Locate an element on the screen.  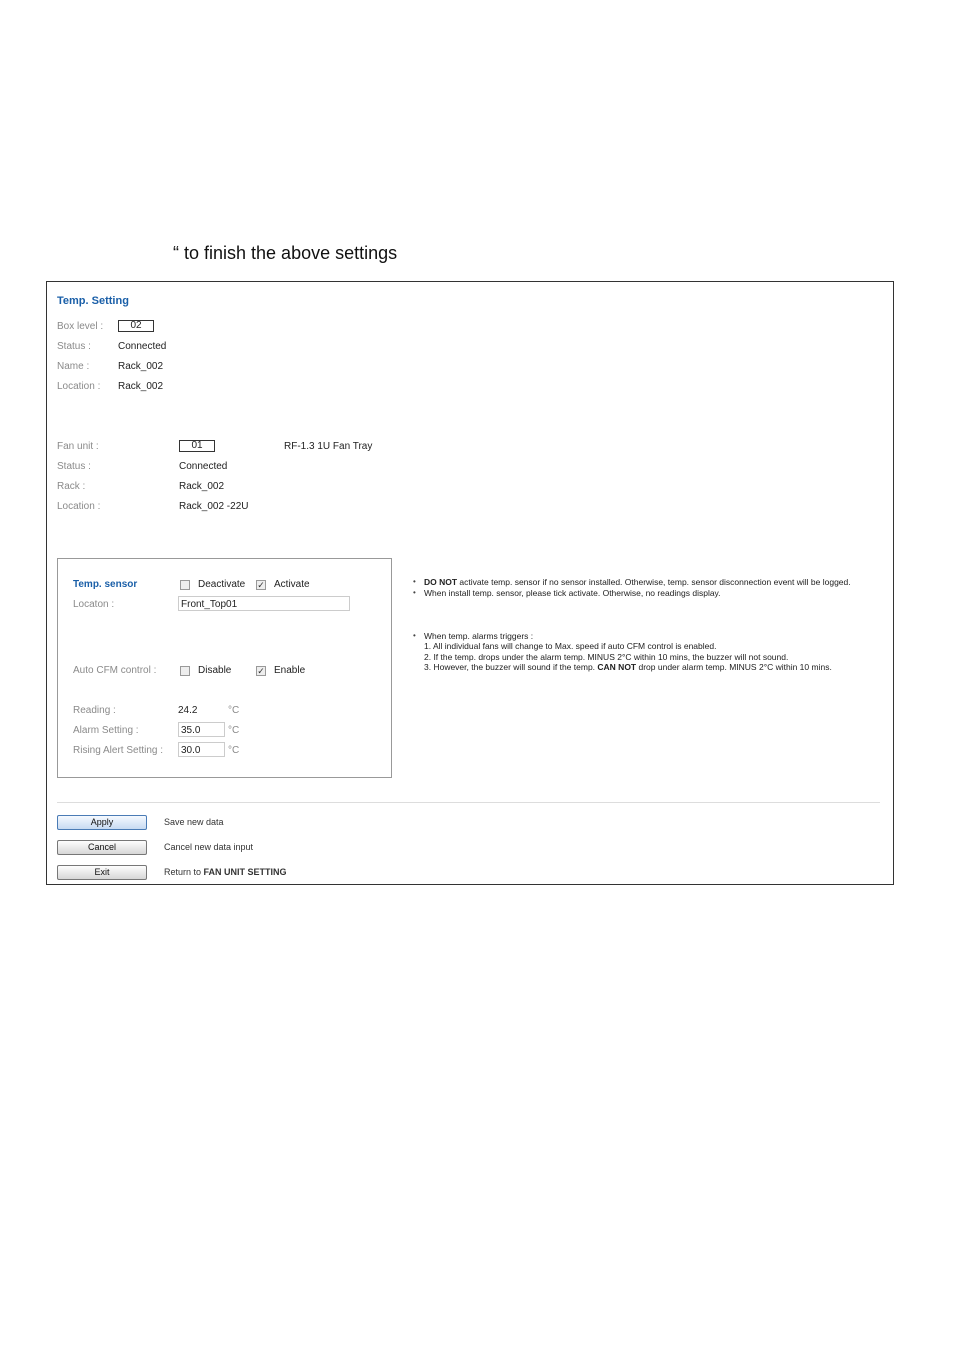
sensor-location-input: Front_Top01 is located at coordinates (264, 603).